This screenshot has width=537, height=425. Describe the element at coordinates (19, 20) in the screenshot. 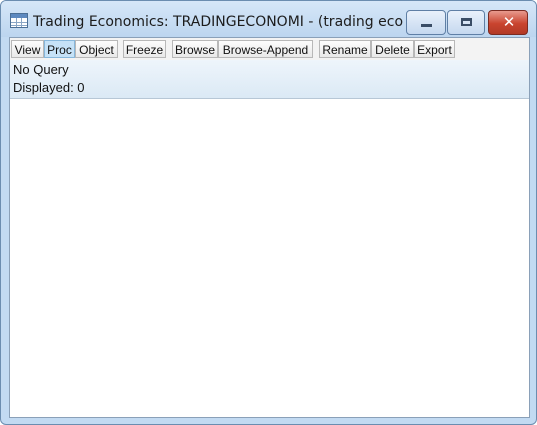

I see `table-icon` at that location.